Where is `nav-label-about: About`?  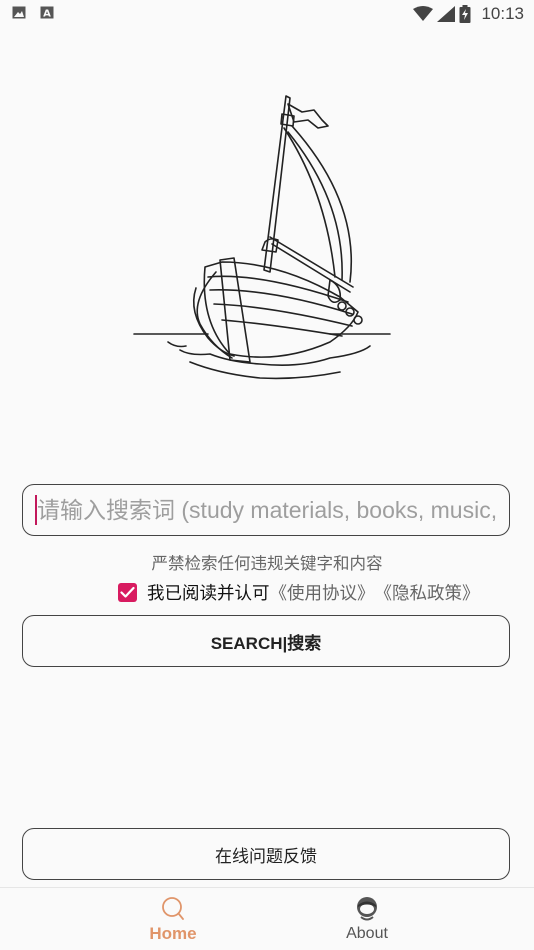 nav-label-about: About is located at coordinates (367, 933).